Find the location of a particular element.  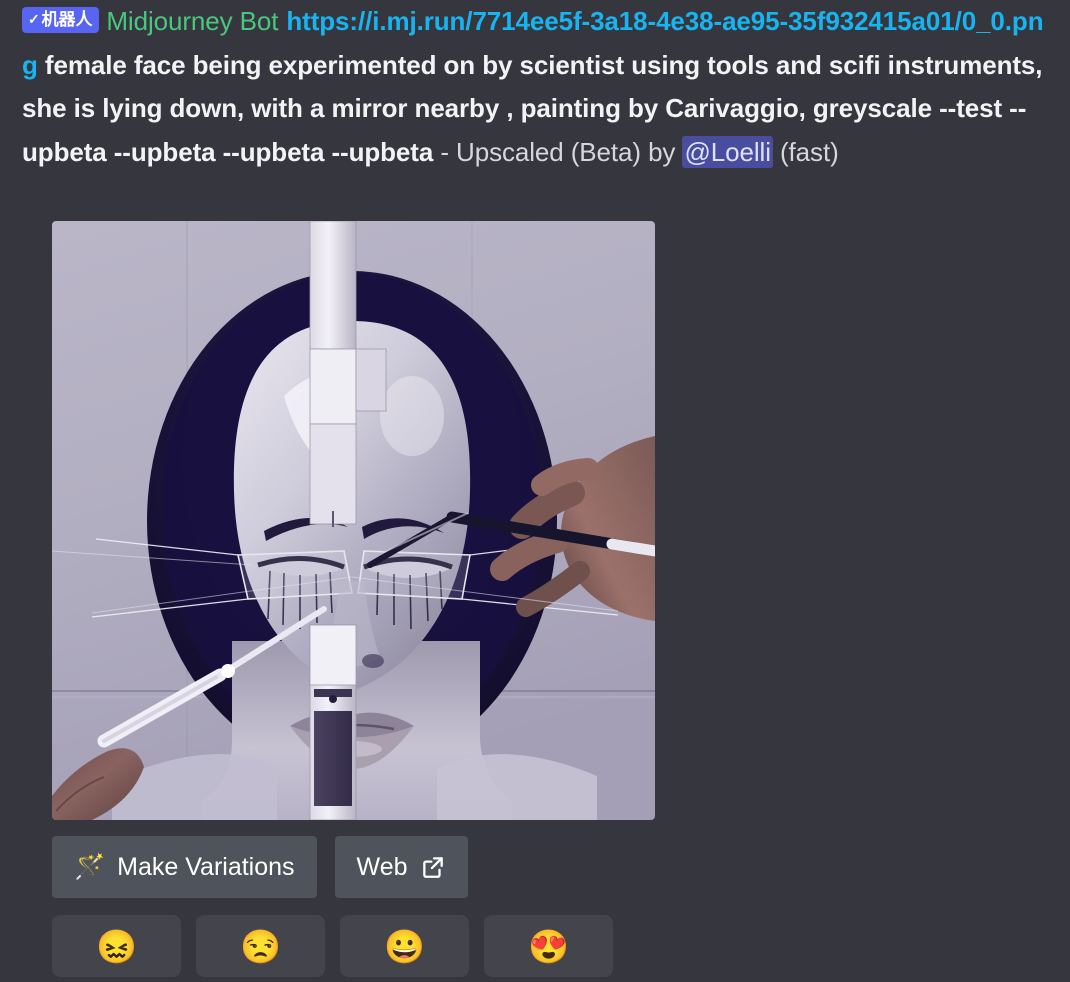

user-mention: @Loelli is located at coordinates (727, 151).